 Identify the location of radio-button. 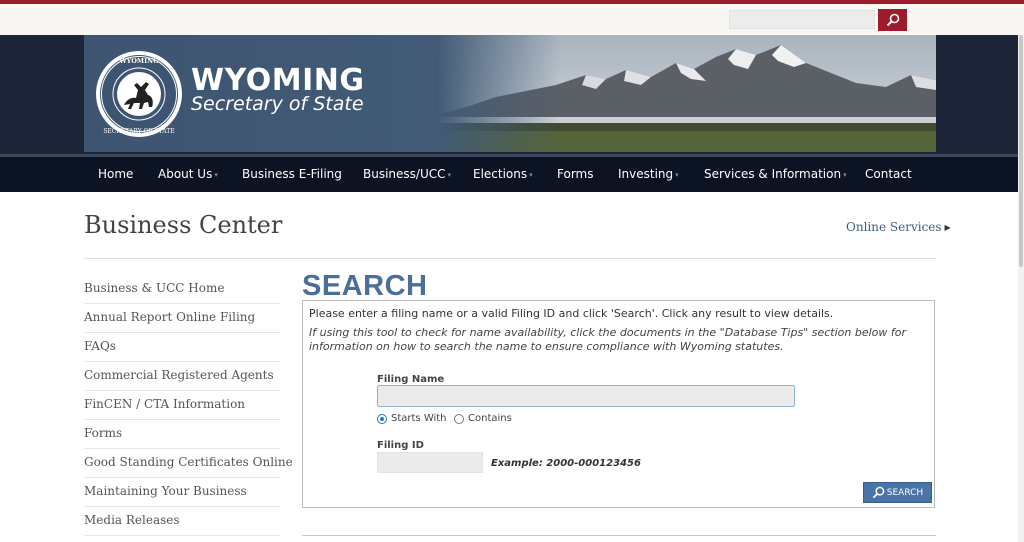
(459, 418).